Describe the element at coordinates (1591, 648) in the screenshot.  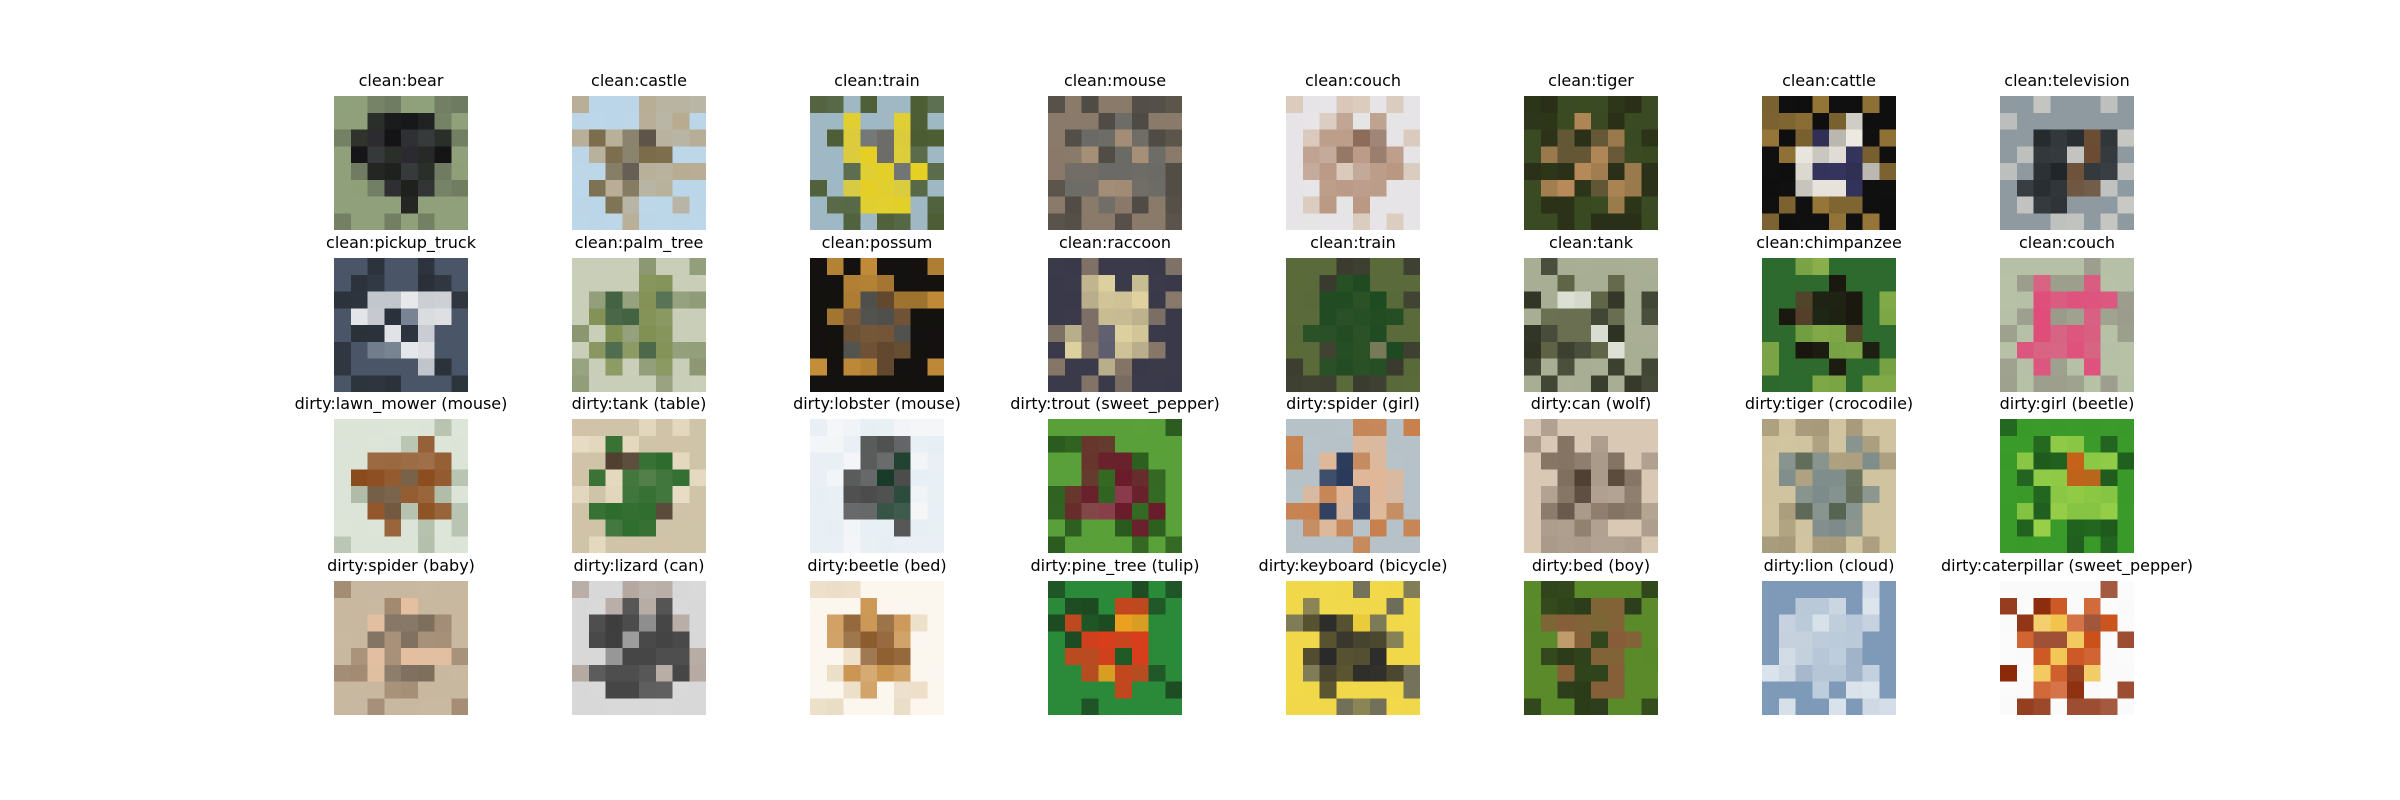
I see `boy-photo-pixels` at that location.